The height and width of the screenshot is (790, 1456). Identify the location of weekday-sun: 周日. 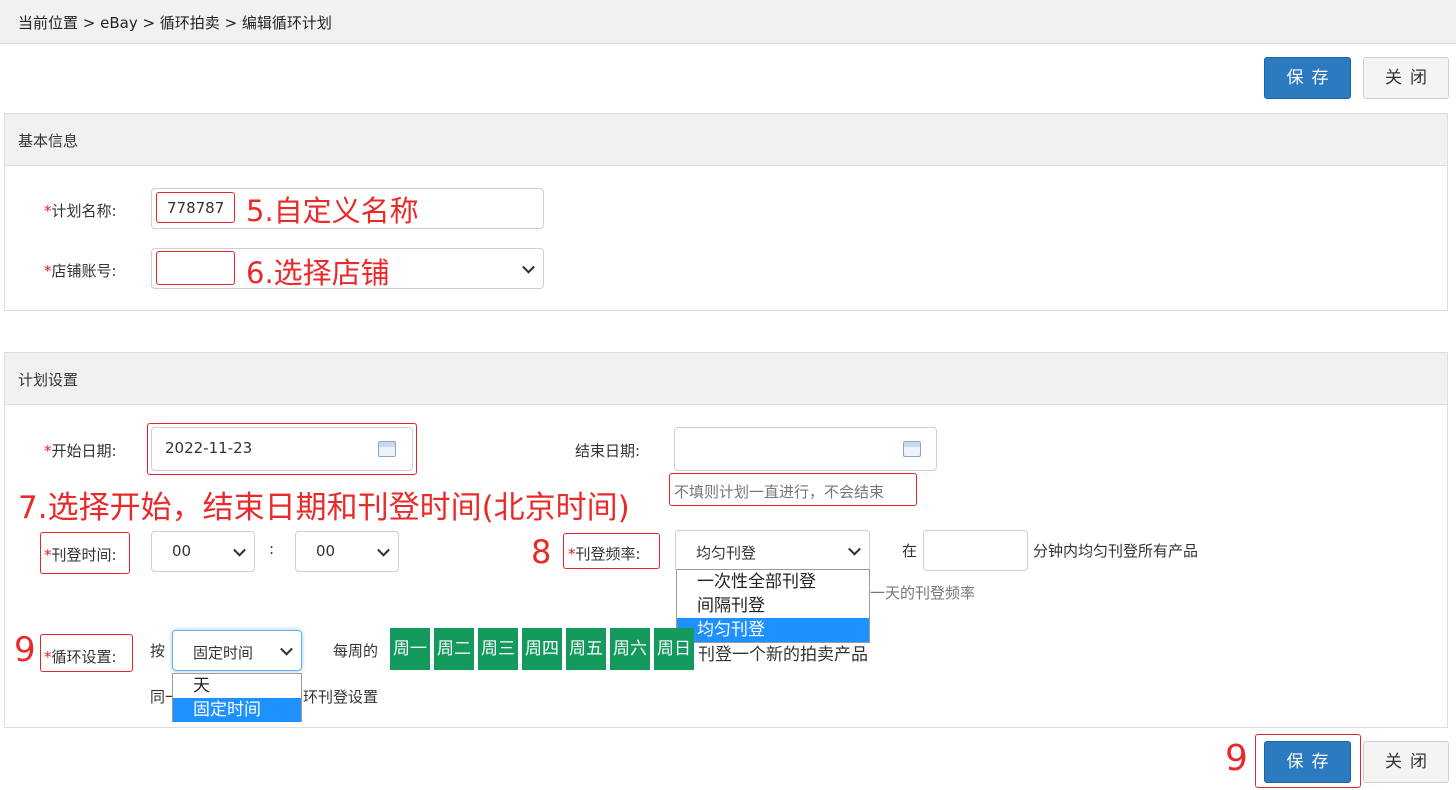
(674, 649).